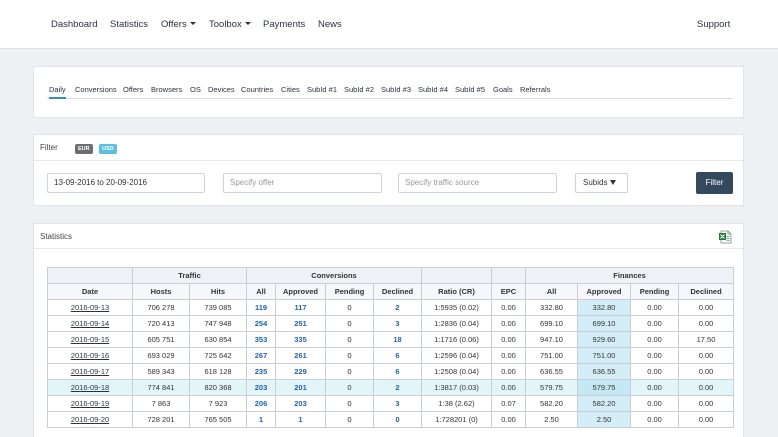  Describe the element at coordinates (300, 403) in the screenshot. I see `conversions-approved-link: 203` at that location.